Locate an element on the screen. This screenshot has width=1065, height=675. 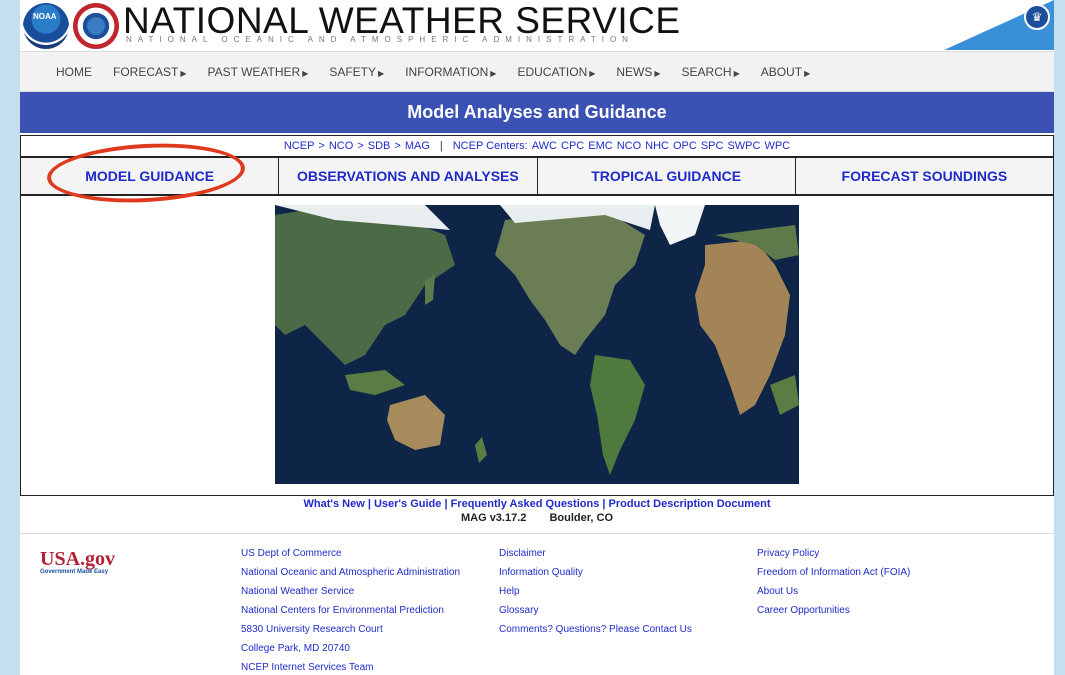
noaa-logo: NOAA is located at coordinates (46, 26).